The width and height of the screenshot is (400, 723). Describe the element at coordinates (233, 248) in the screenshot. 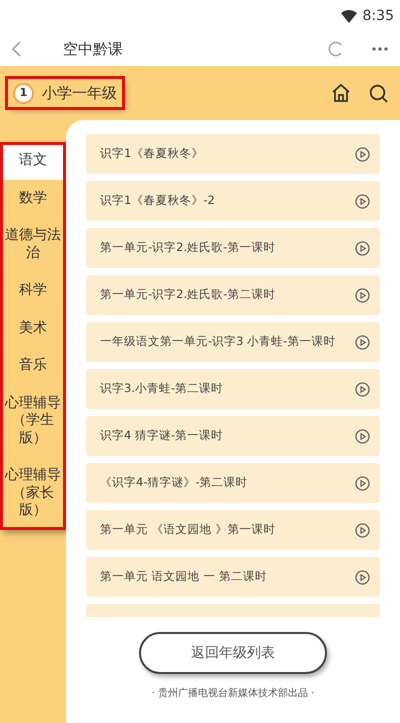

I see `lesson-row: 第一单元-识字2.姓氏歌-第一课时` at that location.